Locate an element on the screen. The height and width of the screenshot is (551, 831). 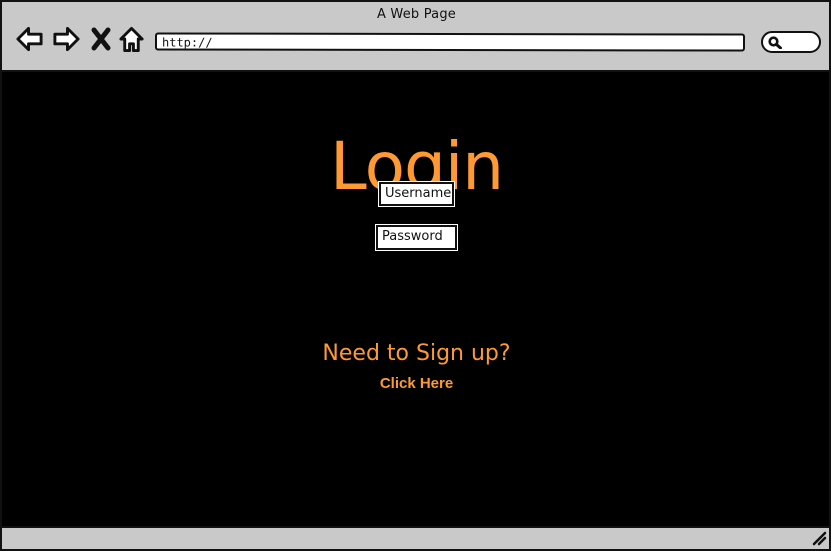
search-field is located at coordinates (791, 42).